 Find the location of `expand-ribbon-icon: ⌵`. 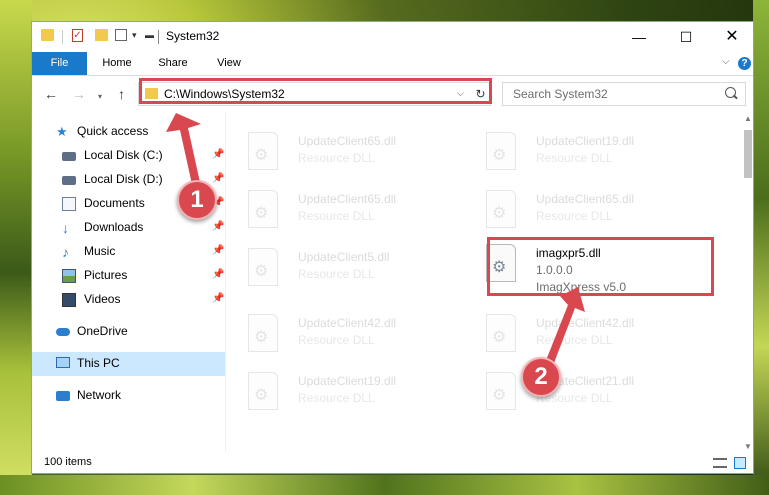

expand-ribbon-icon: ⌵ is located at coordinates (726, 61).